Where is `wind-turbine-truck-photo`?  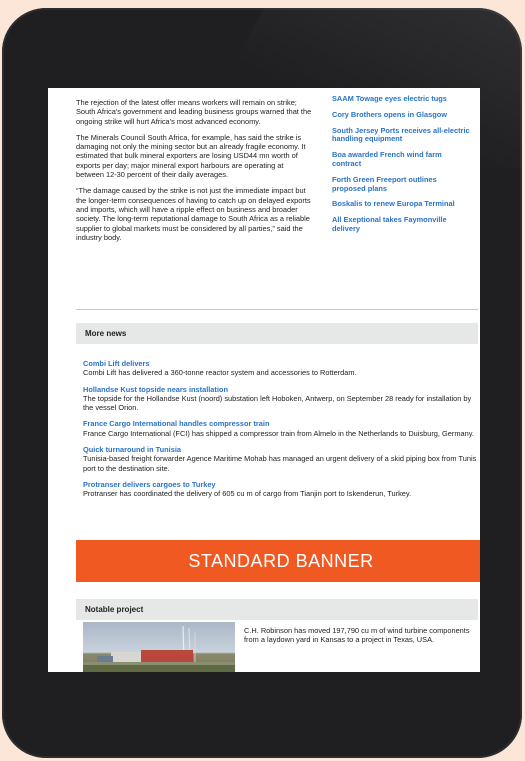
wind-turbine-truck-photo is located at coordinates (159, 648).